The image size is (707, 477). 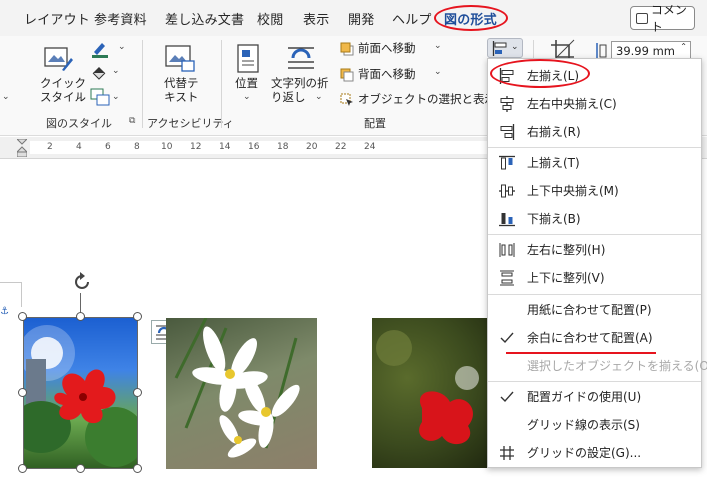 I want to click on annotation-circle-tab, so click(x=471, y=18).